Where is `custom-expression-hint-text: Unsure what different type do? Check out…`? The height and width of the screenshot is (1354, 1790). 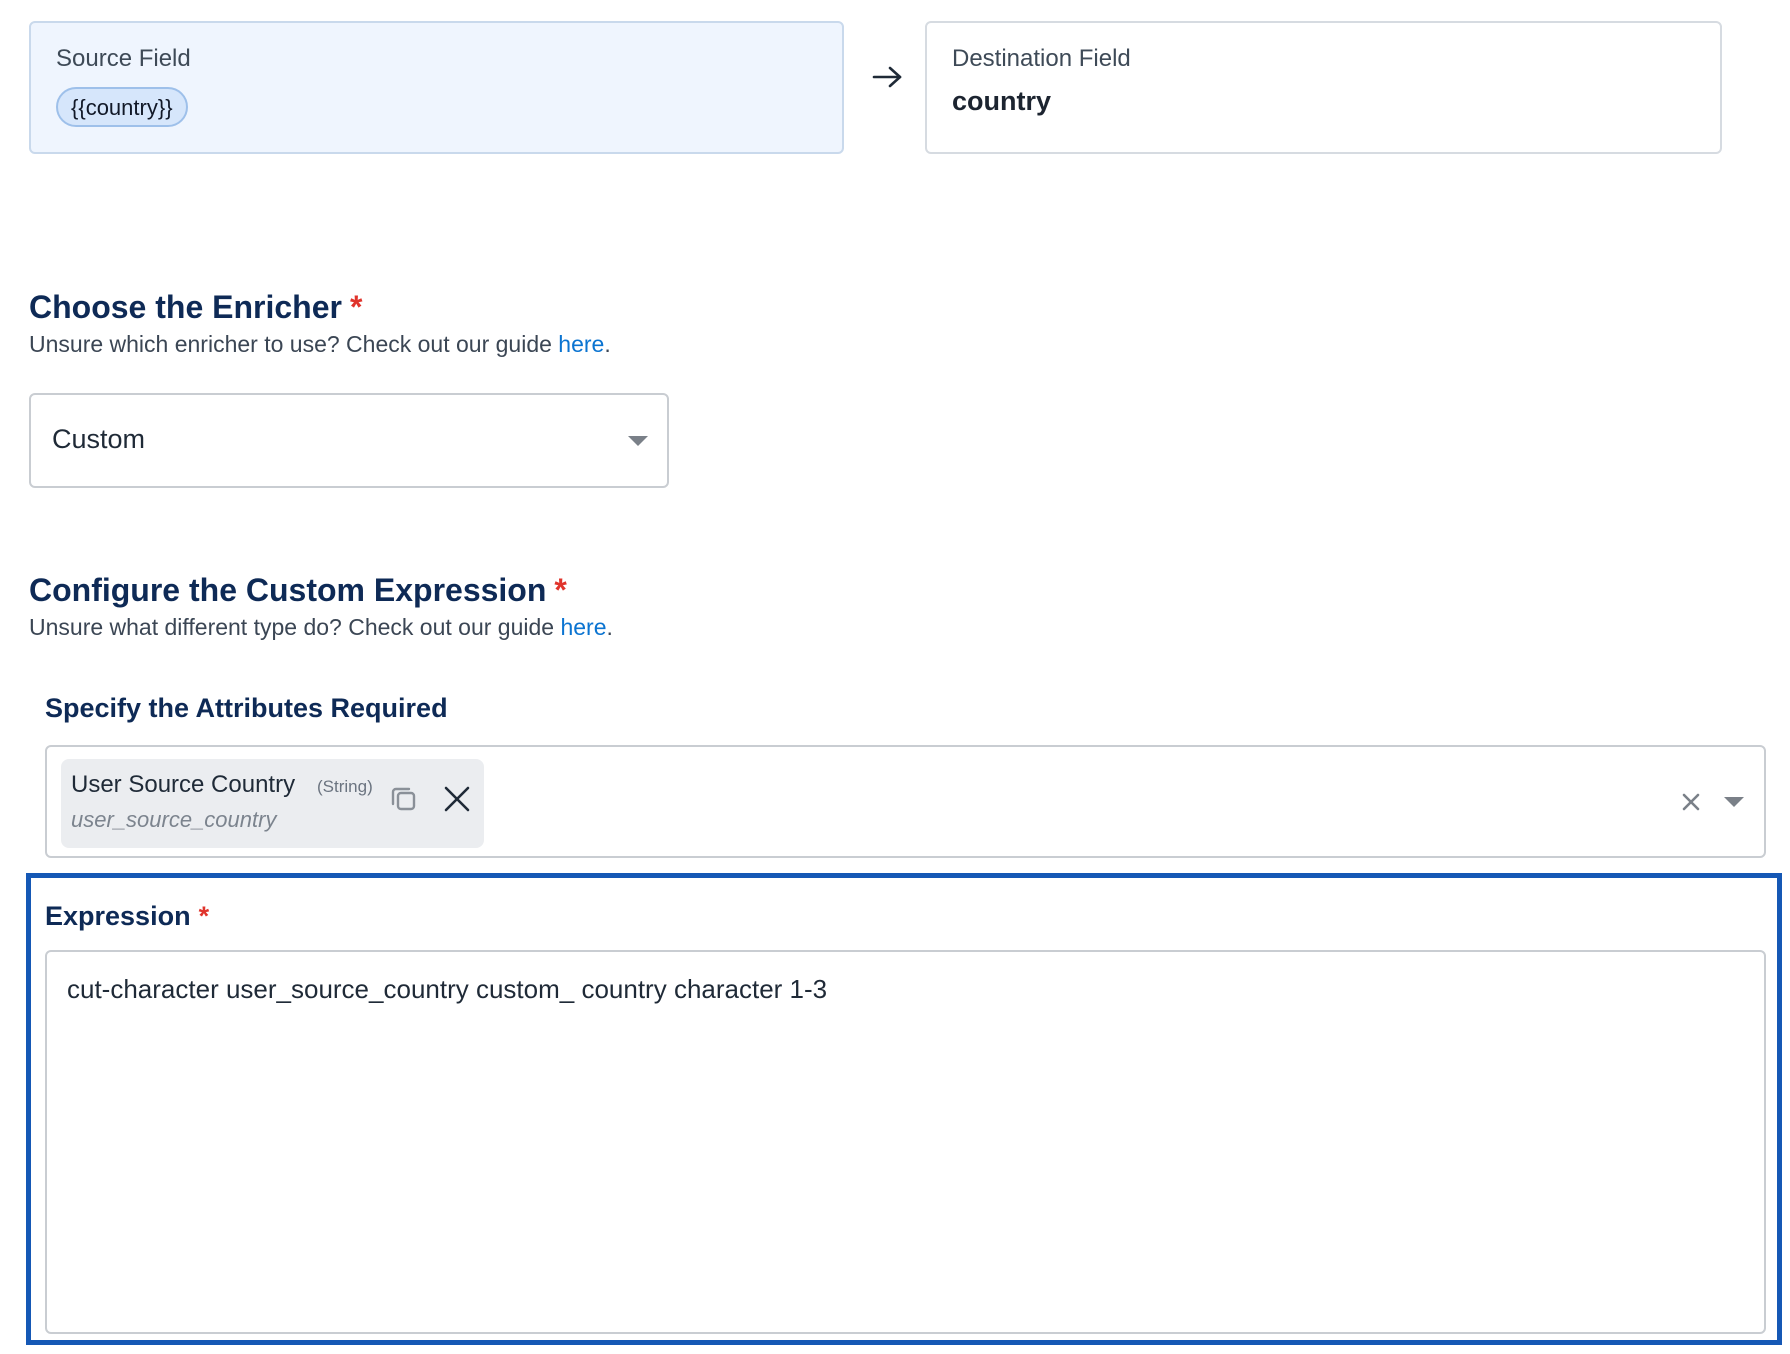 custom-expression-hint-text: Unsure what different type do? Check out… is located at coordinates (295, 627).